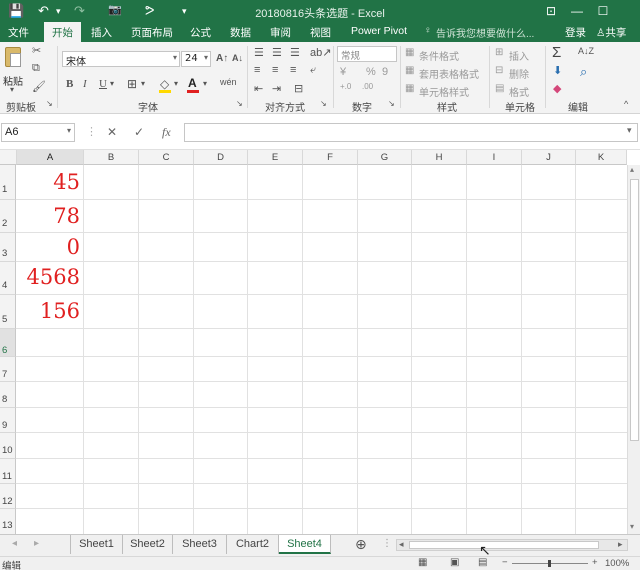 This screenshot has width=640, height=572. I want to click on vertical-scrollbar: ▴ ▾, so click(633, 349).